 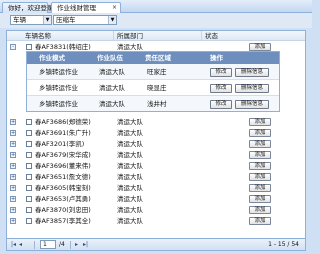 I want to click on subtable-row: 乡镇转运作业 清运大队 浅井村 修改 删除信息, so click(x=153, y=104).